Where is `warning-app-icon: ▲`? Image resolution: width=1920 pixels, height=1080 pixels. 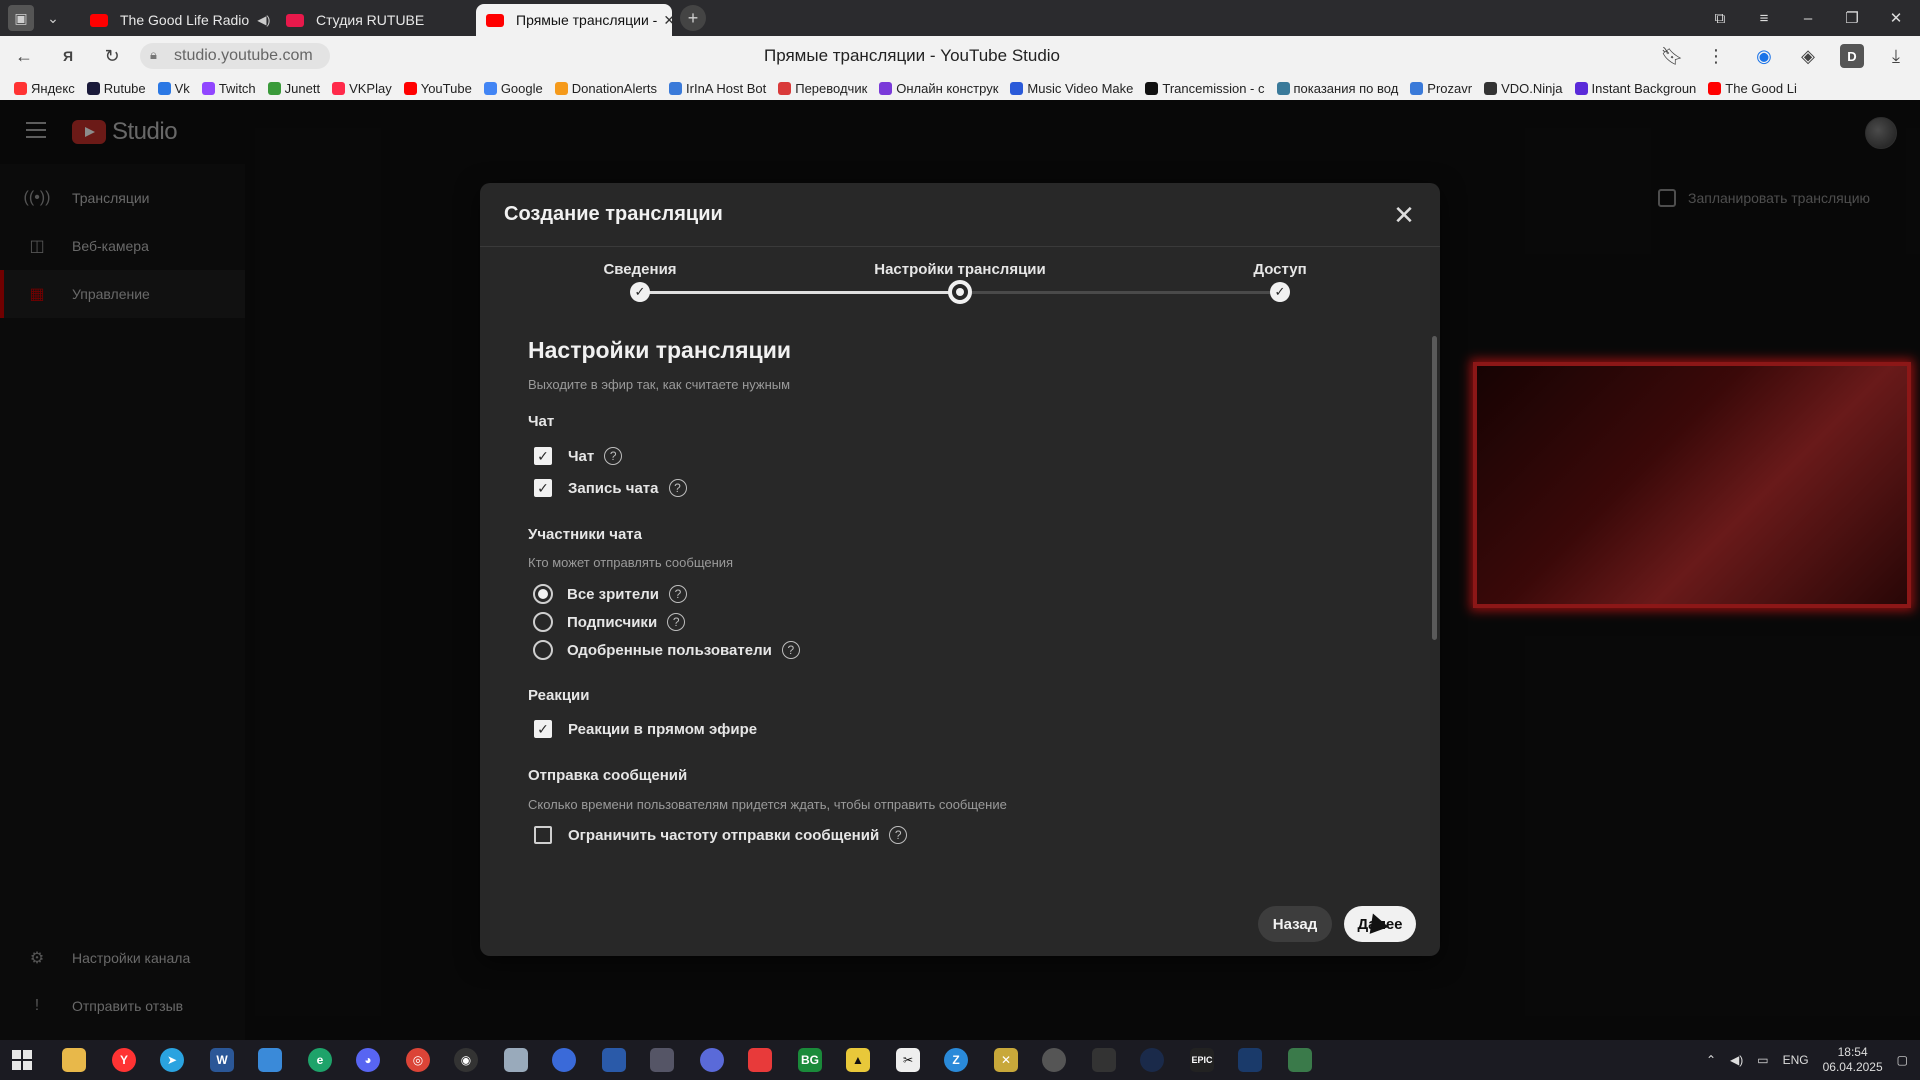
warning-app-icon: ▲ is located at coordinates (858, 1060).